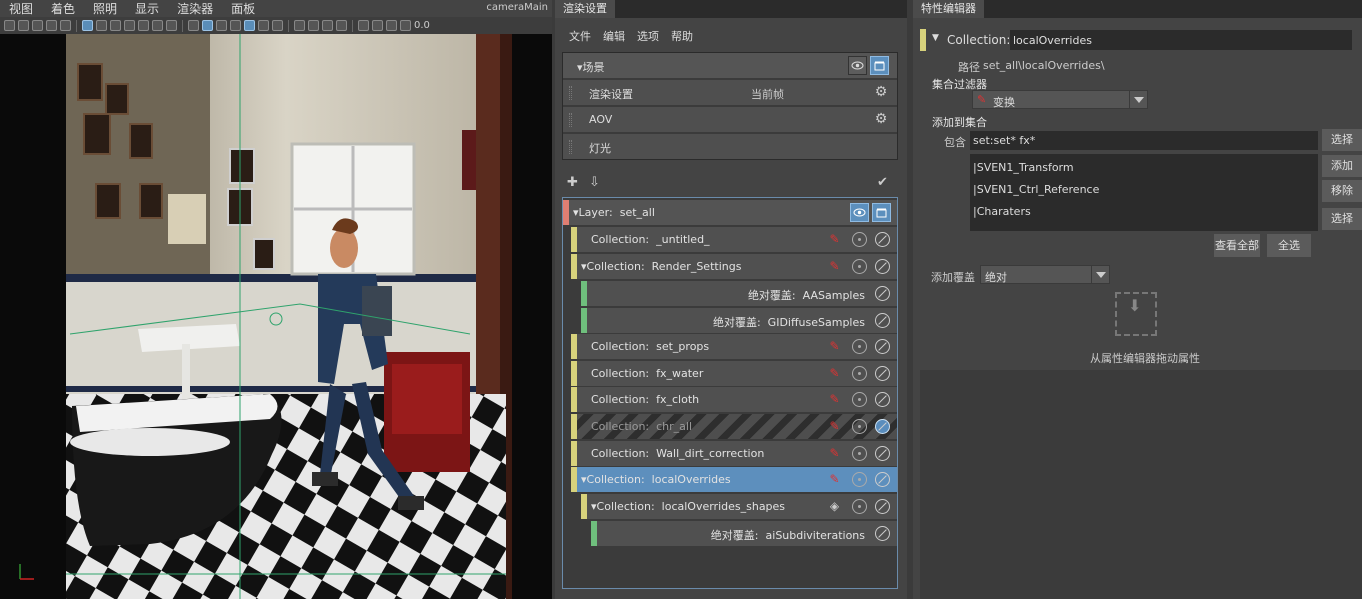  What do you see at coordinates (1045, 274) in the screenshot?
I see `add-override-dropdown: 绝对` at bounding box center [1045, 274].